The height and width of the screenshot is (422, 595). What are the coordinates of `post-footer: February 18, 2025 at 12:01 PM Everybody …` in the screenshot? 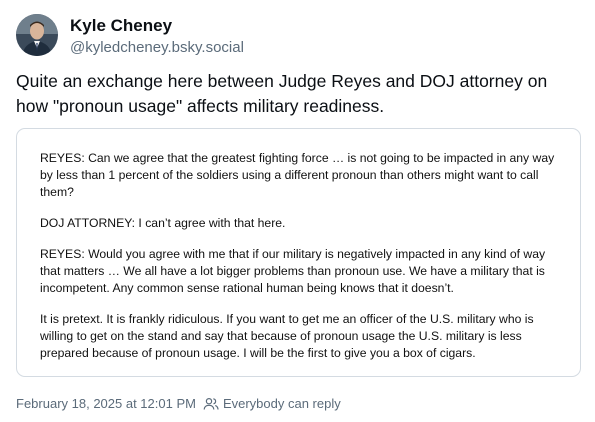 It's located at (178, 403).